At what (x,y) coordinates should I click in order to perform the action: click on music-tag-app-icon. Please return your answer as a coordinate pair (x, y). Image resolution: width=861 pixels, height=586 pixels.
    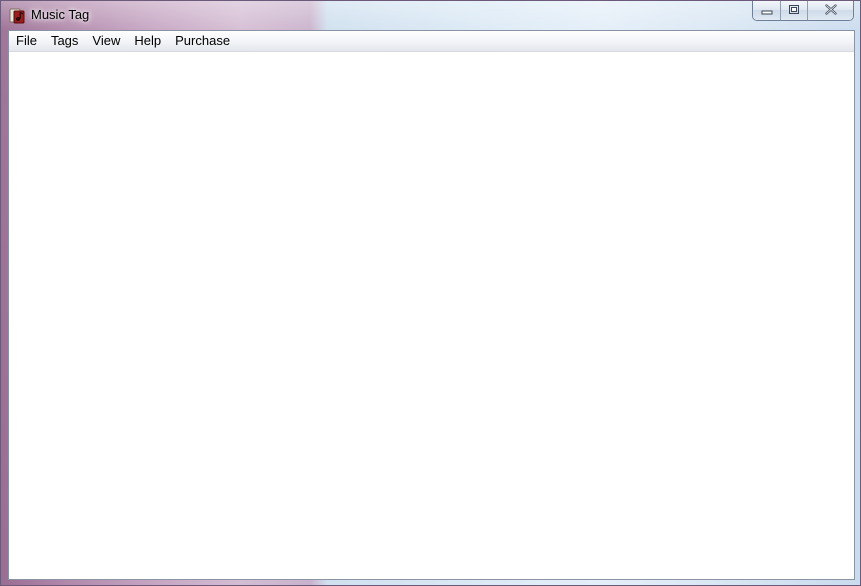
    Looking at the image, I should click on (17, 15).